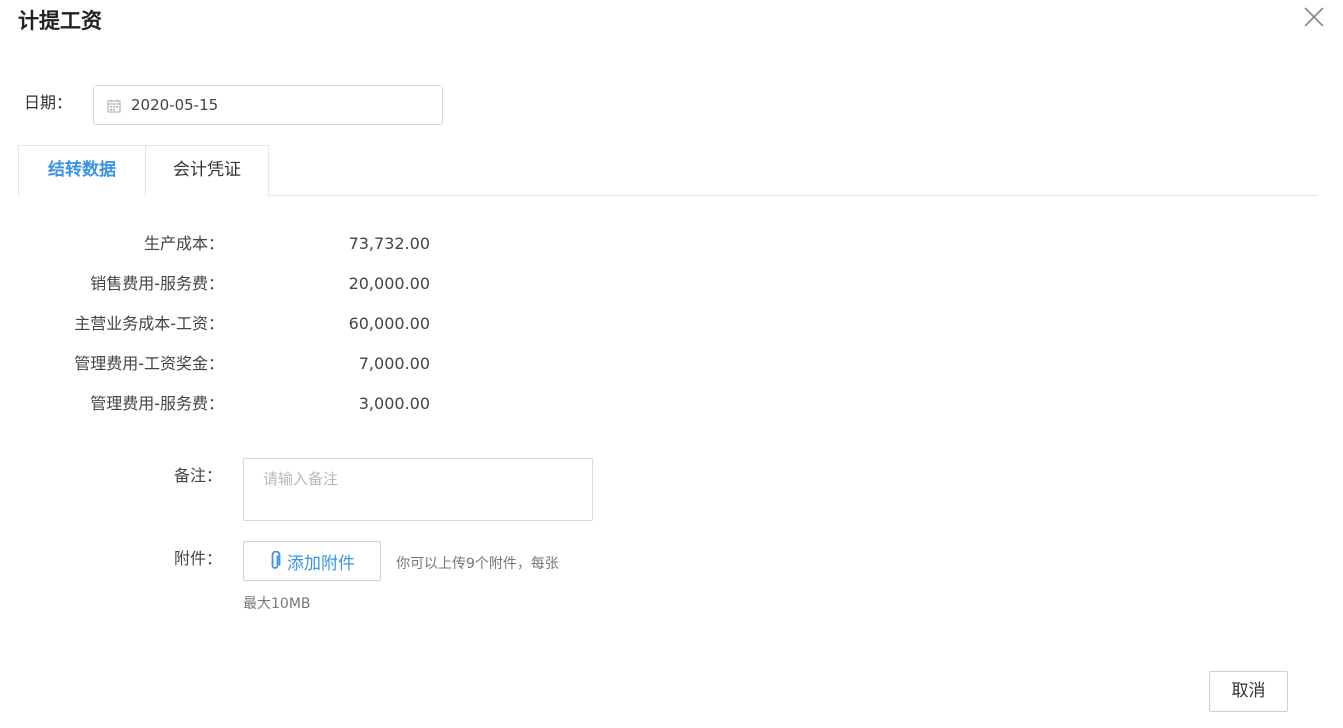 The image size is (1343, 728). What do you see at coordinates (230, 249) in the screenshot?
I see `list-item: 生产成本： 73,732.00` at bounding box center [230, 249].